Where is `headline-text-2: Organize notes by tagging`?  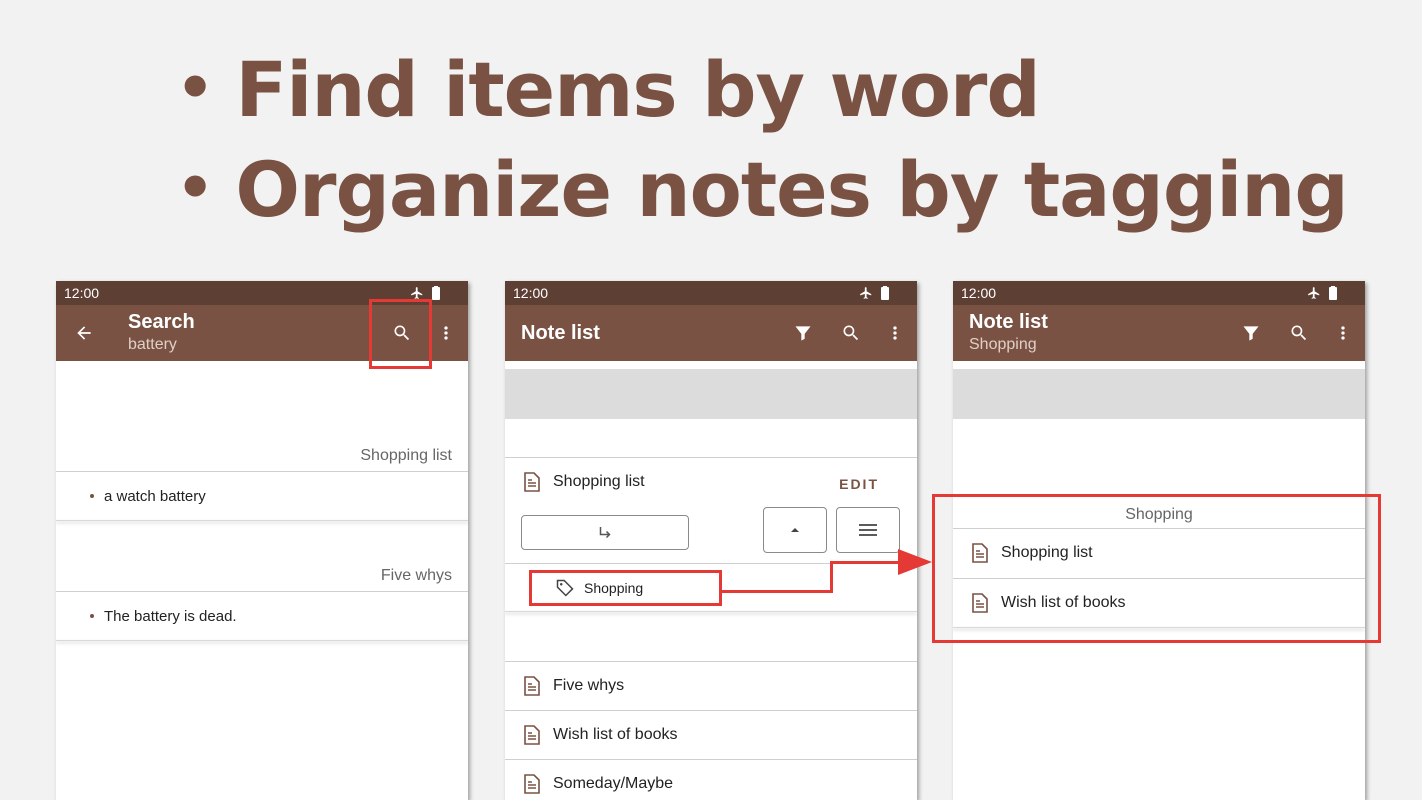
headline-text-2: Organize notes by tagging is located at coordinates (791, 189).